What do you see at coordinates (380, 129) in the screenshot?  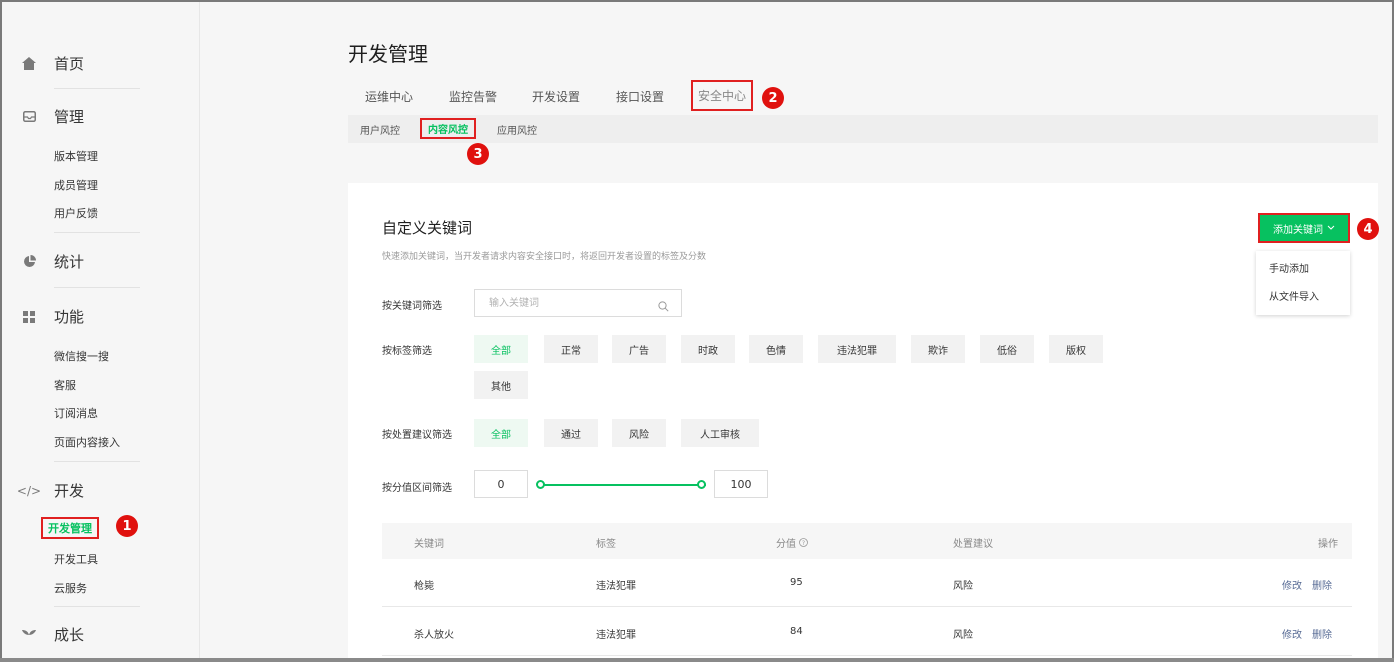 I see `subtab-user-risk: 用户风控` at bounding box center [380, 129].